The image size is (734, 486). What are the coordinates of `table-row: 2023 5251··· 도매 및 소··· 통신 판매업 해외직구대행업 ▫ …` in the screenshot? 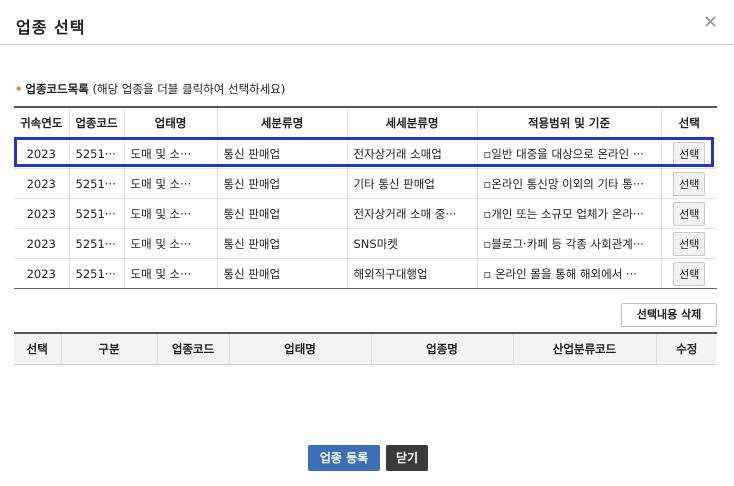 It's located at (365, 273).